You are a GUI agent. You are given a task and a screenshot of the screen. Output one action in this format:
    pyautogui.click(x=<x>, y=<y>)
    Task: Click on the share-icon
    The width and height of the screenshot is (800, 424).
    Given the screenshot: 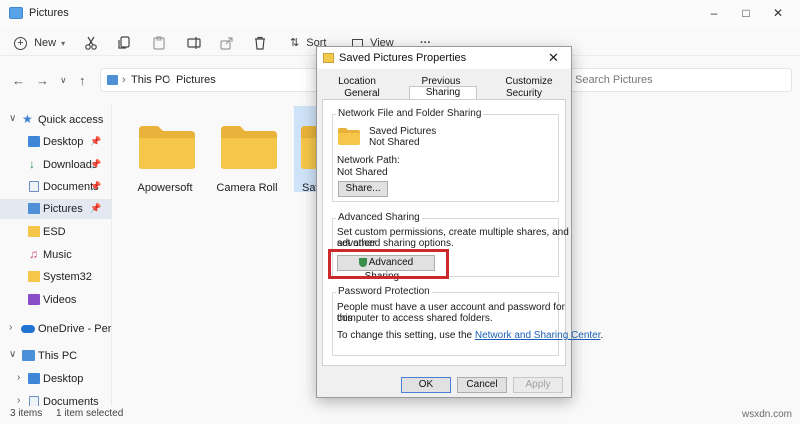 What is the action you would take?
    pyautogui.click(x=226, y=43)
    